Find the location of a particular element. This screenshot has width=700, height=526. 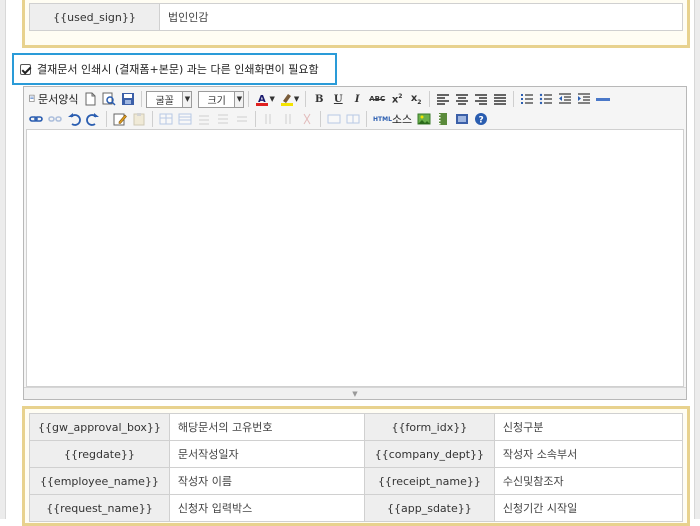

align-left-button is located at coordinates (443, 99).